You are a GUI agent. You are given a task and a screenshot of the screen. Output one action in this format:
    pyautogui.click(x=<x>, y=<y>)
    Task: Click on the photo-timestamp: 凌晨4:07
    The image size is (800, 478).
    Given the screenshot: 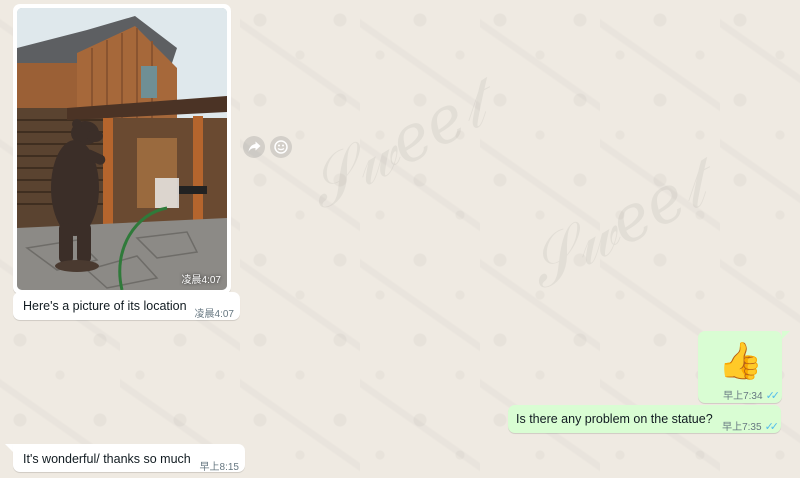 What is the action you would take?
    pyautogui.click(x=201, y=280)
    